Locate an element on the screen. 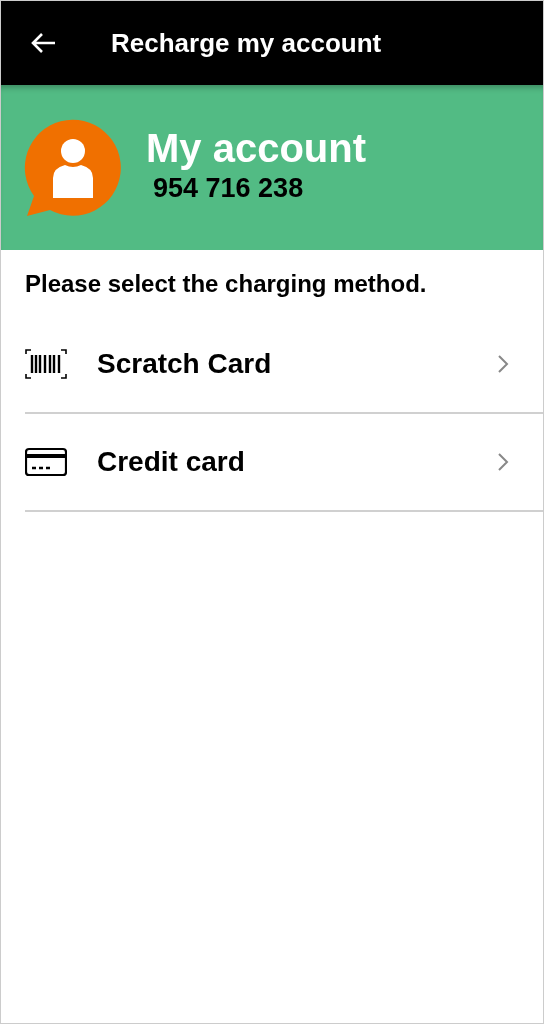 Image resolution: width=544 pixels, height=1024 pixels. account-title: My account is located at coordinates (256, 148).